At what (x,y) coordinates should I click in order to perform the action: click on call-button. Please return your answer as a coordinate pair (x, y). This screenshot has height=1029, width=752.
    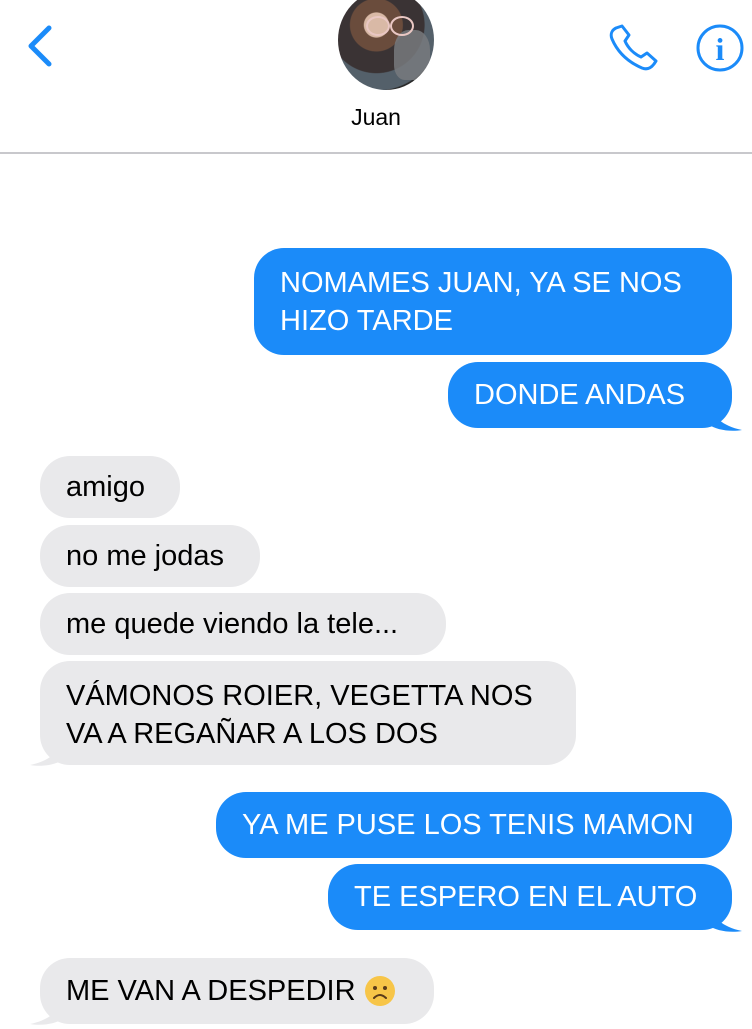
    Looking at the image, I should click on (634, 47).